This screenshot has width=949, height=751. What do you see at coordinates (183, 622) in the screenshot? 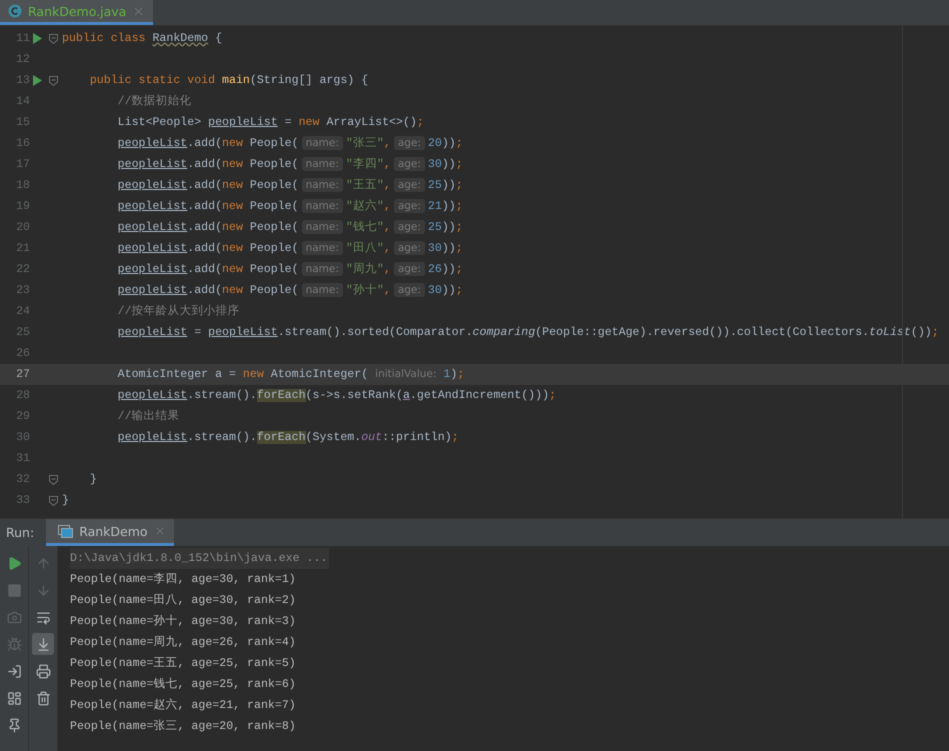
I see `console-line: People(name=孙十, age=30, rank=3)` at bounding box center [183, 622].